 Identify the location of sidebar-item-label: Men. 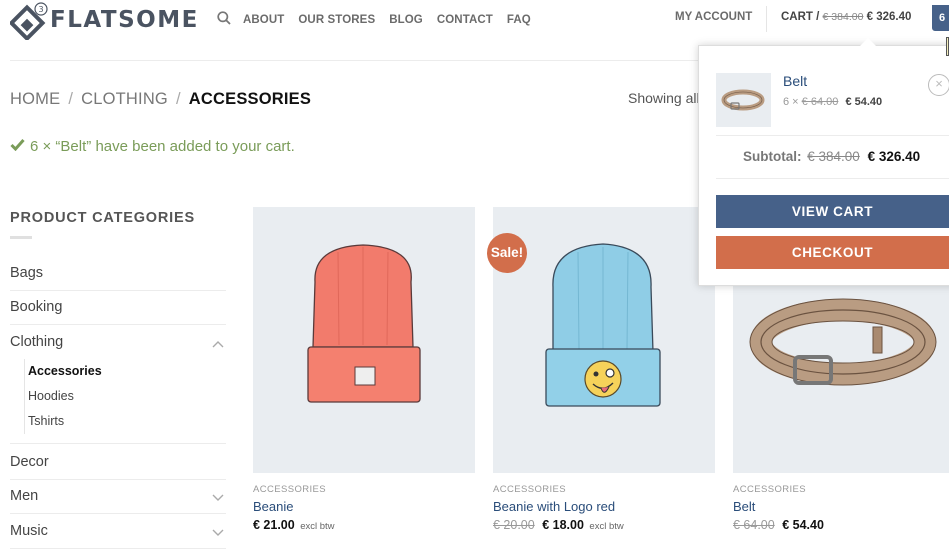
(24, 496).